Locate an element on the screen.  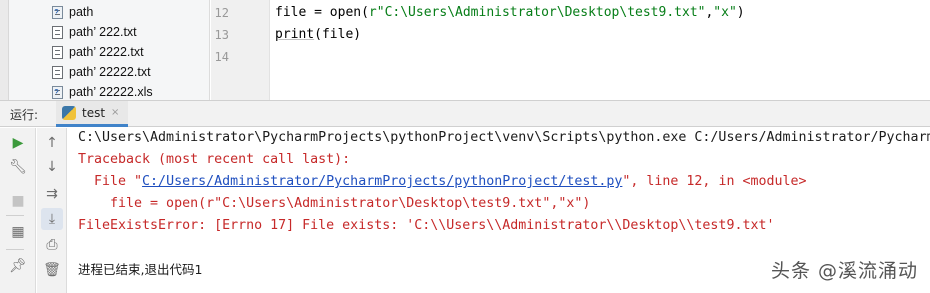
run-toolbar-left: ▶ 🔧︎ ■ ▦ 📌︎ is located at coordinates (18, 210).